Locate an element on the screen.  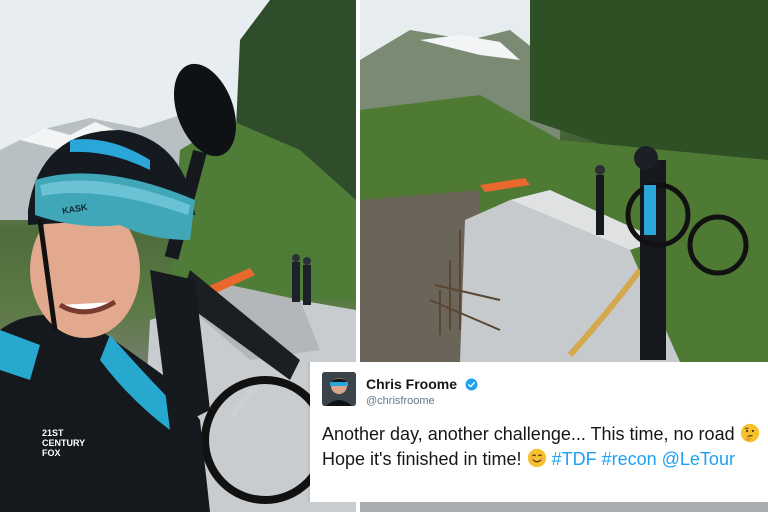
tweet-text-part2: Hope it's finished in time! is located at coordinates (422, 459).